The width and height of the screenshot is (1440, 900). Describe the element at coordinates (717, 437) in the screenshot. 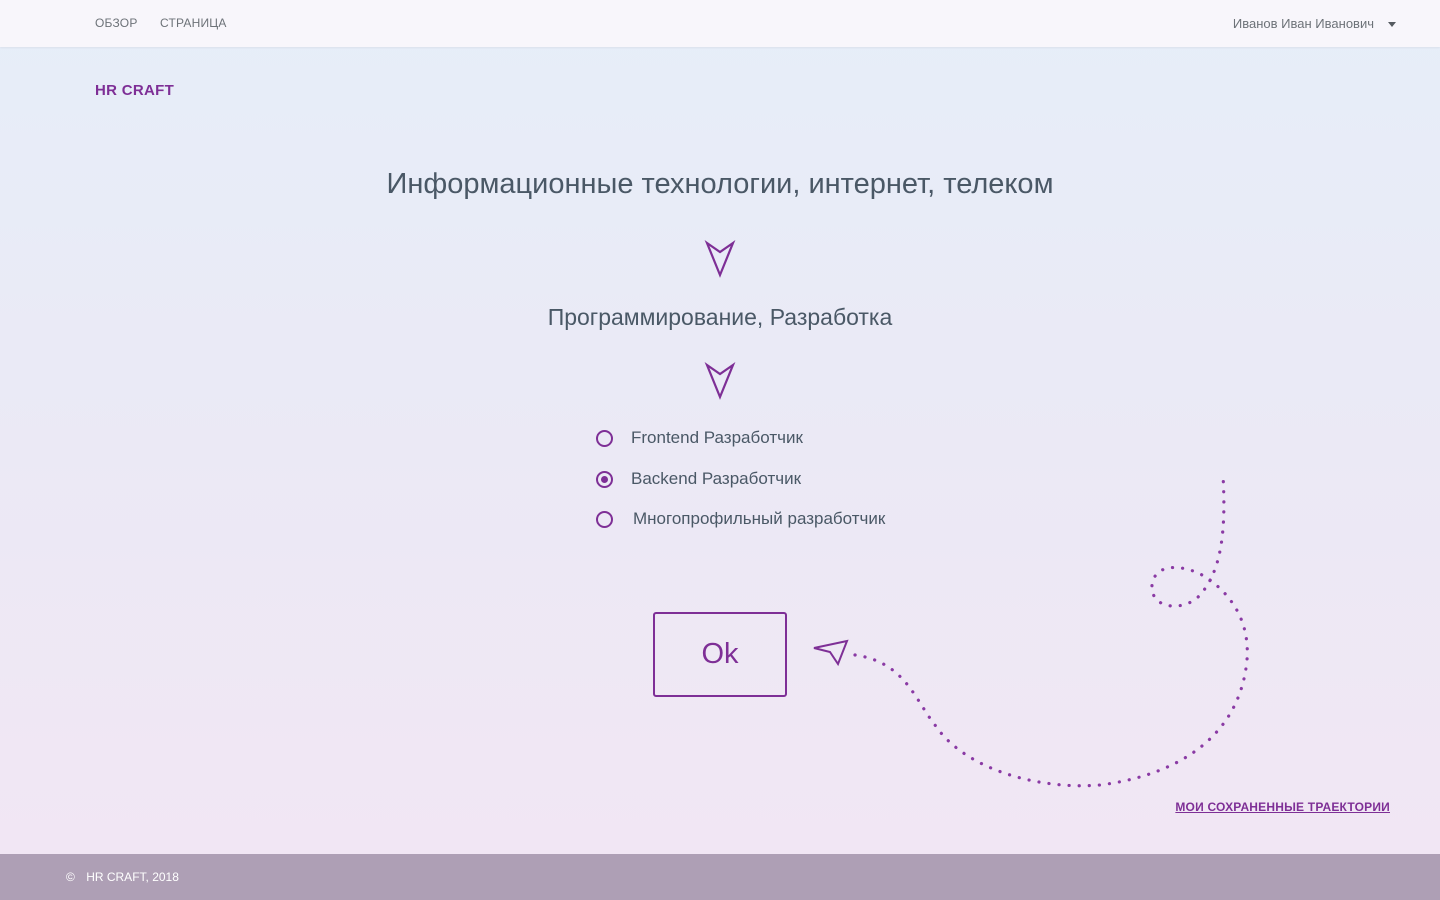

I see `option-label: Frontend Разработчик` at that location.